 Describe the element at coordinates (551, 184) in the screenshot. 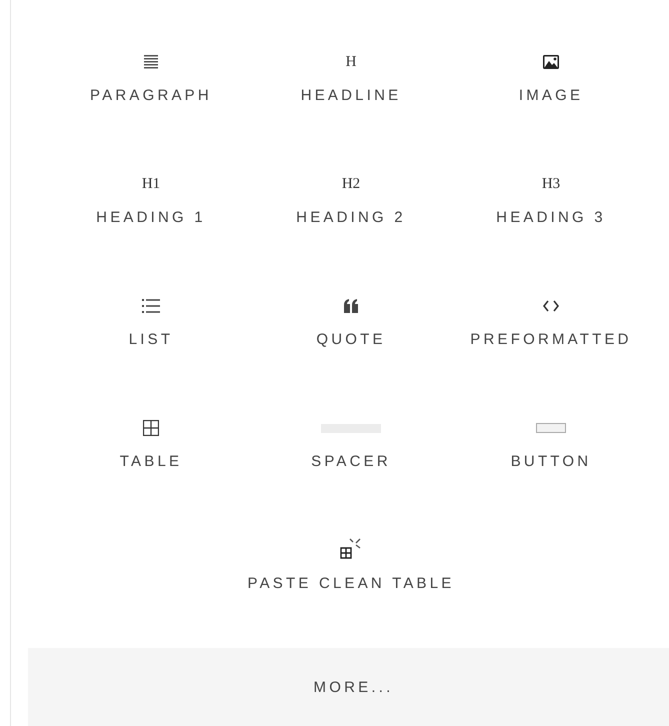

I see `heading-glyph-icon: H3` at that location.